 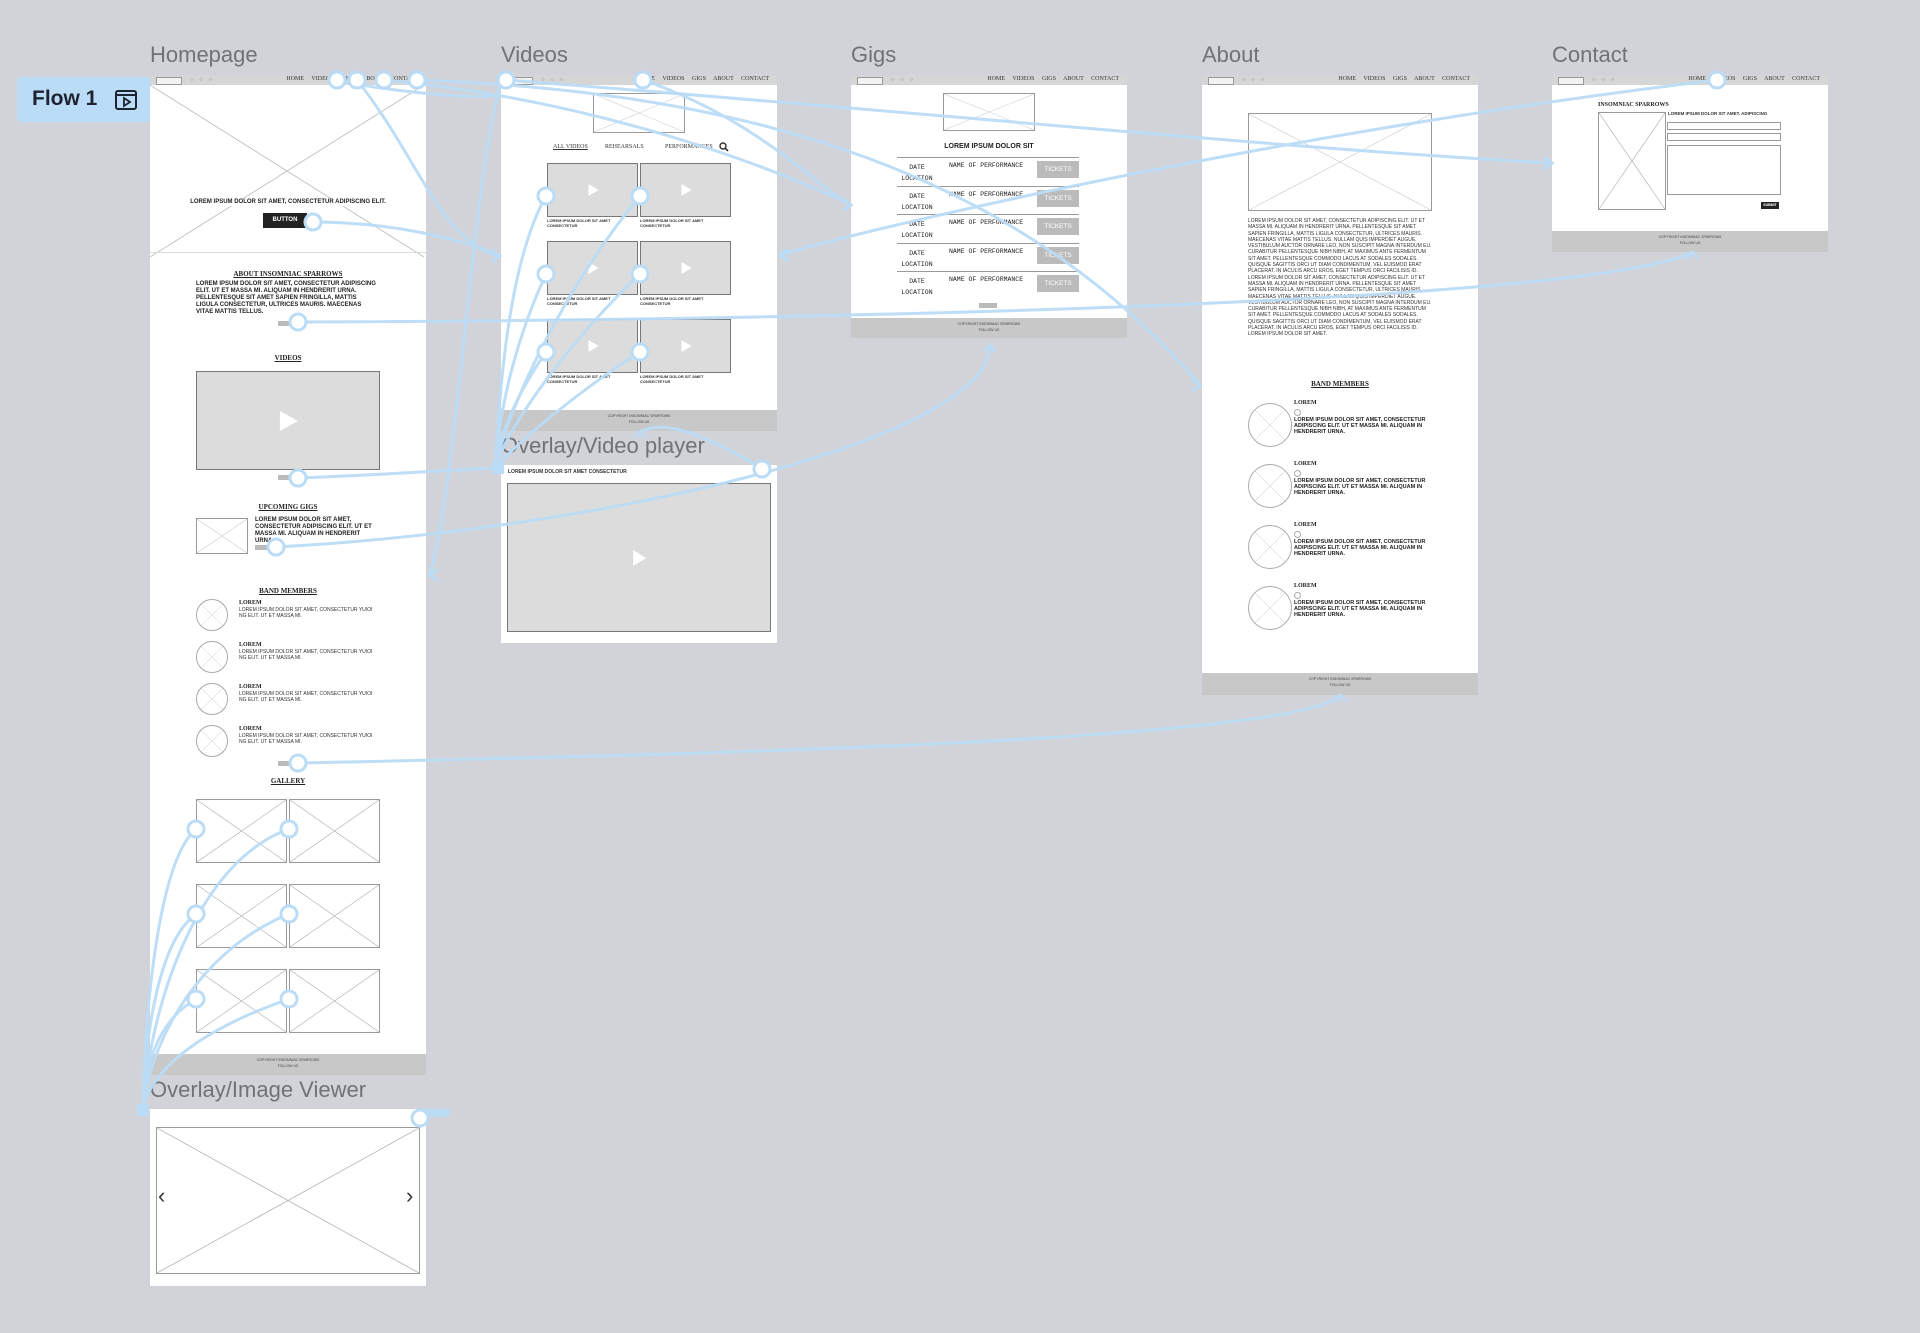 What do you see at coordinates (873, 55) in the screenshot?
I see `frame-title-gigs: Gigs` at bounding box center [873, 55].